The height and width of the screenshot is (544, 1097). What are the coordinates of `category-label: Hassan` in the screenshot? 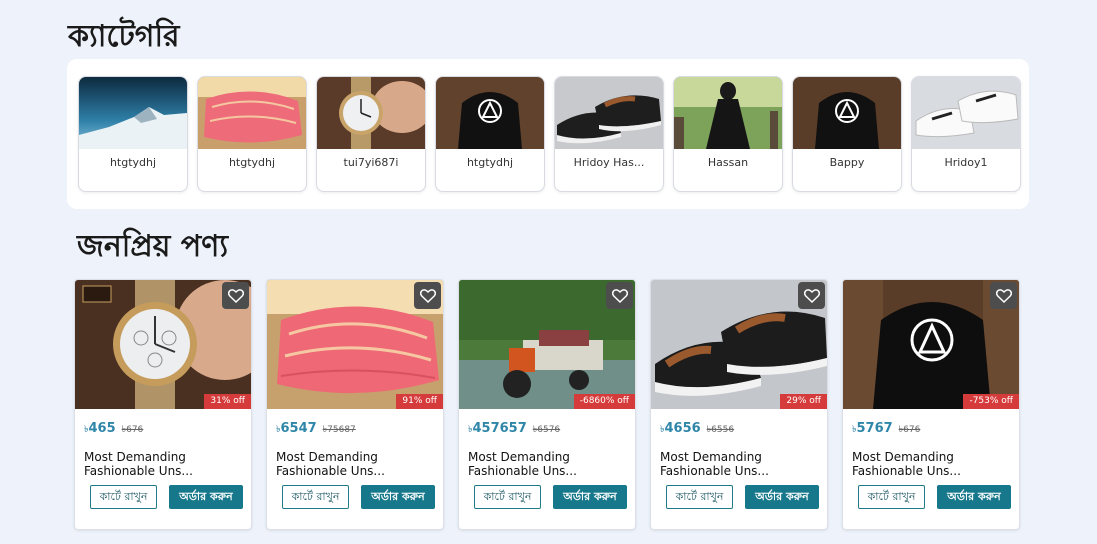 It's located at (728, 162).